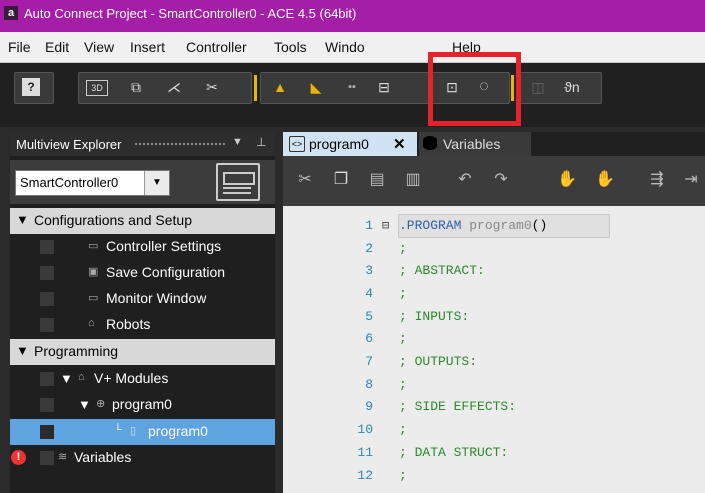 The image size is (705, 493). I want to click on line-number: 7, so click(369, 361).